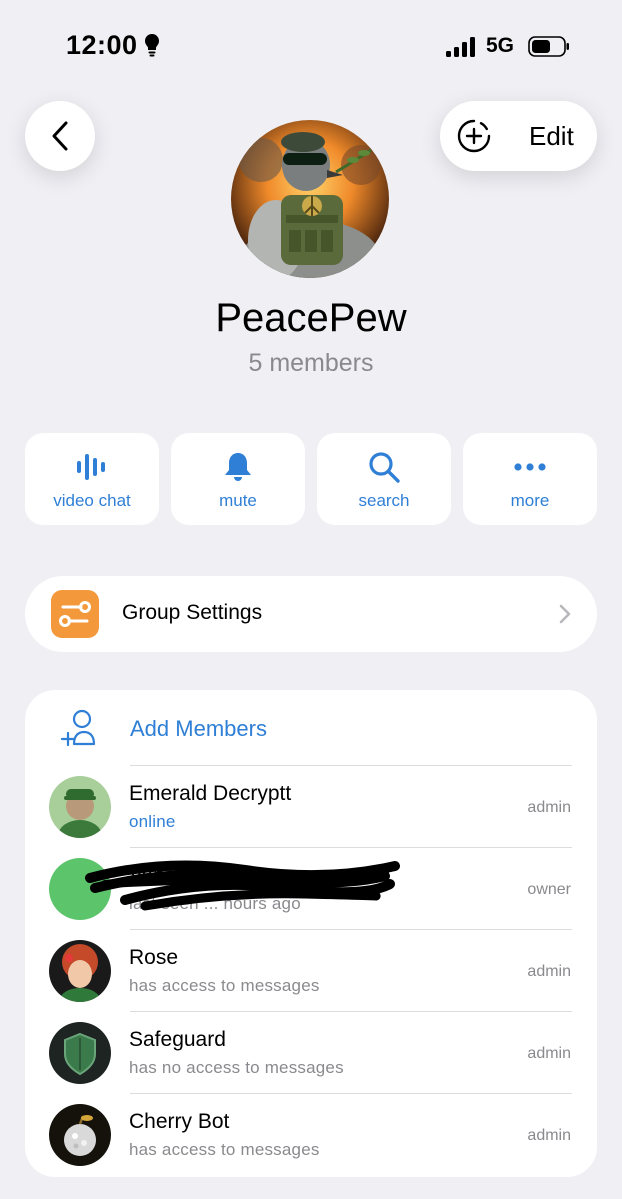 The height and width of the screenshot is (1199, 622). I want to click on video-chat-label: video chat, so click(92, 500).